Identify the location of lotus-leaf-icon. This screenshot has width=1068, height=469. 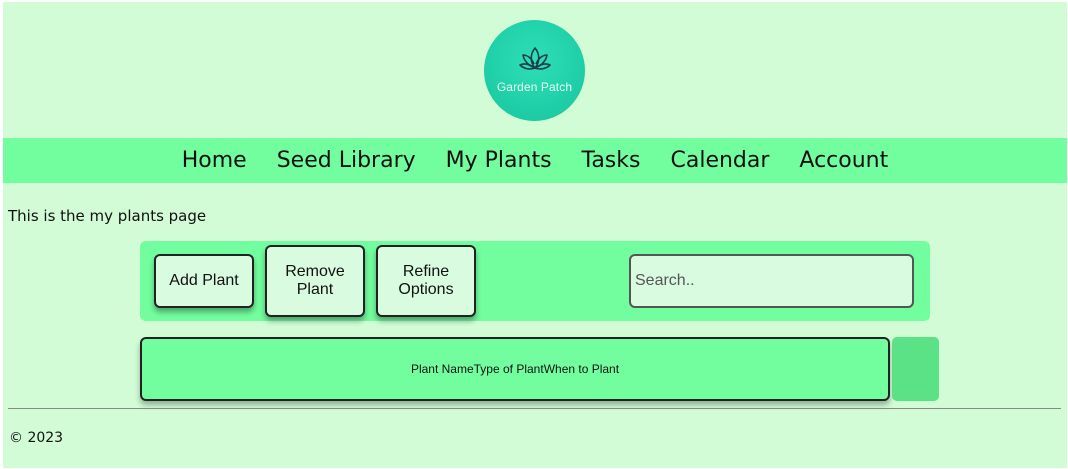
(534, 58).